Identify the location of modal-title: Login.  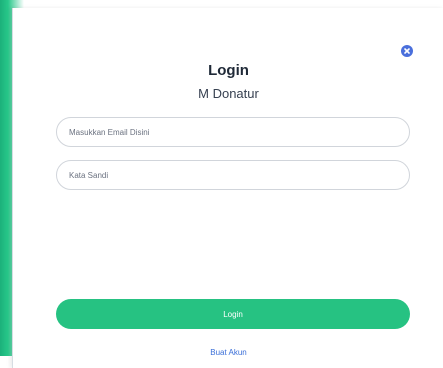
(228, 70).